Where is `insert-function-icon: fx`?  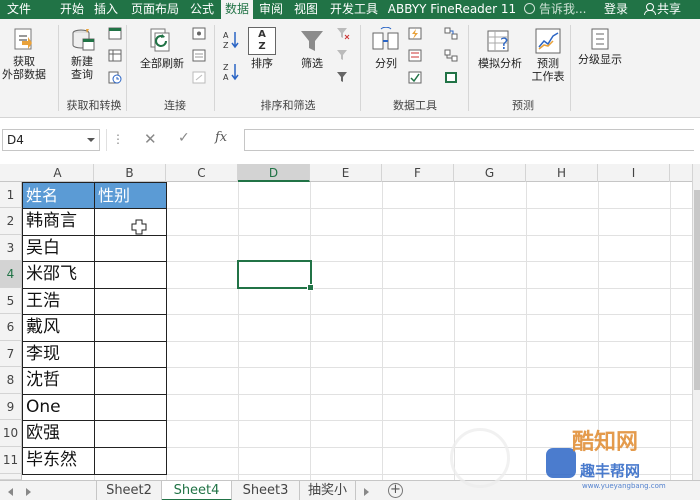 insert-function-icon: fx is located at coordinates (221, 137).